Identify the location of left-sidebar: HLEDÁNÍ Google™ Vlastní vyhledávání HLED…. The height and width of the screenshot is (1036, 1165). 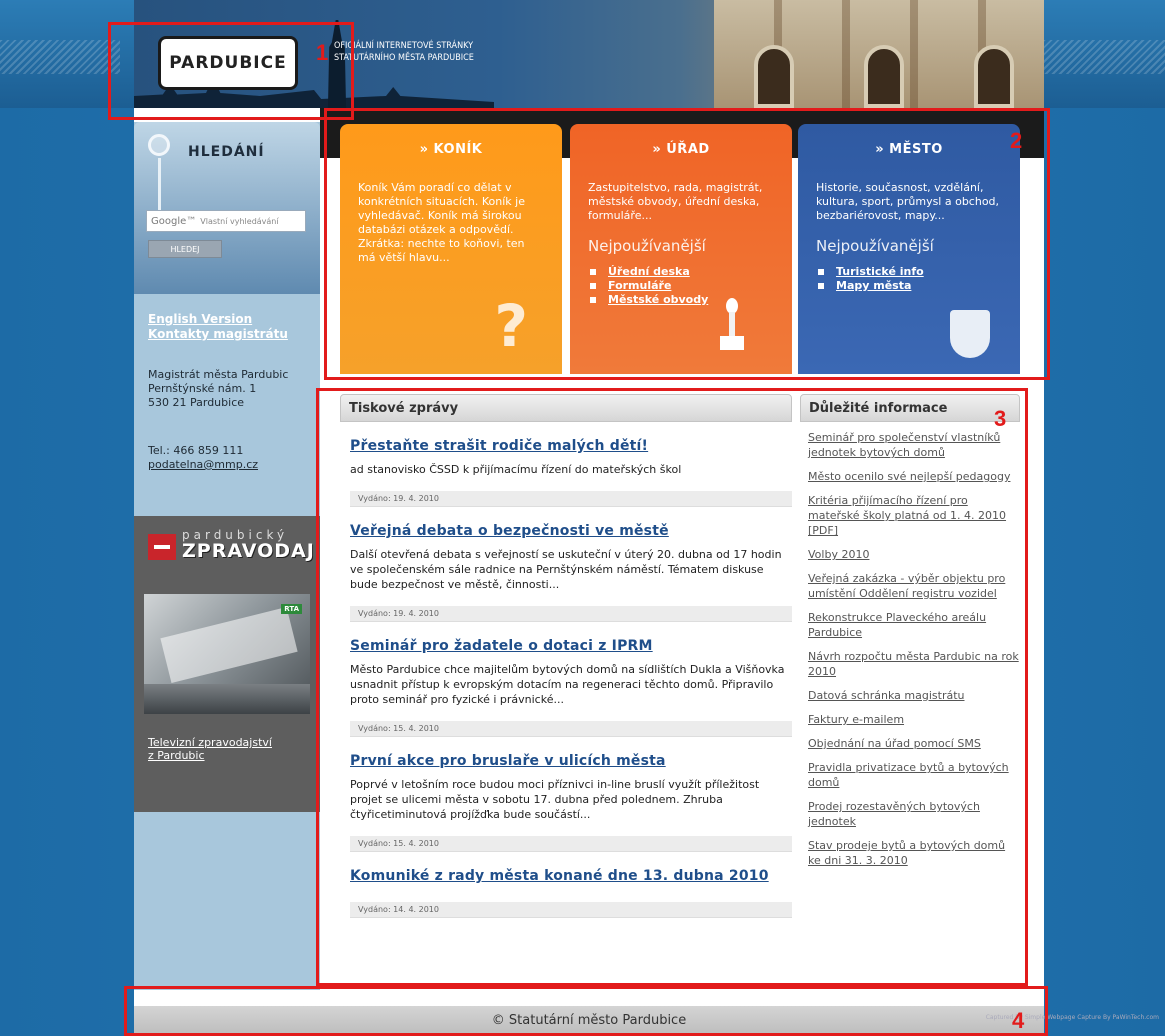
(227, 556).